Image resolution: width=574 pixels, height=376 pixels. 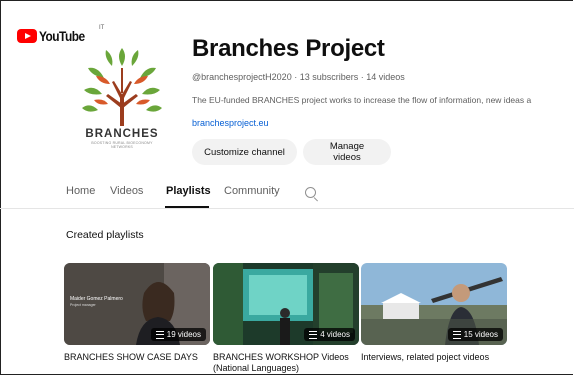 I want to click on section-title: Created playlists, so click(x=105, y=235).